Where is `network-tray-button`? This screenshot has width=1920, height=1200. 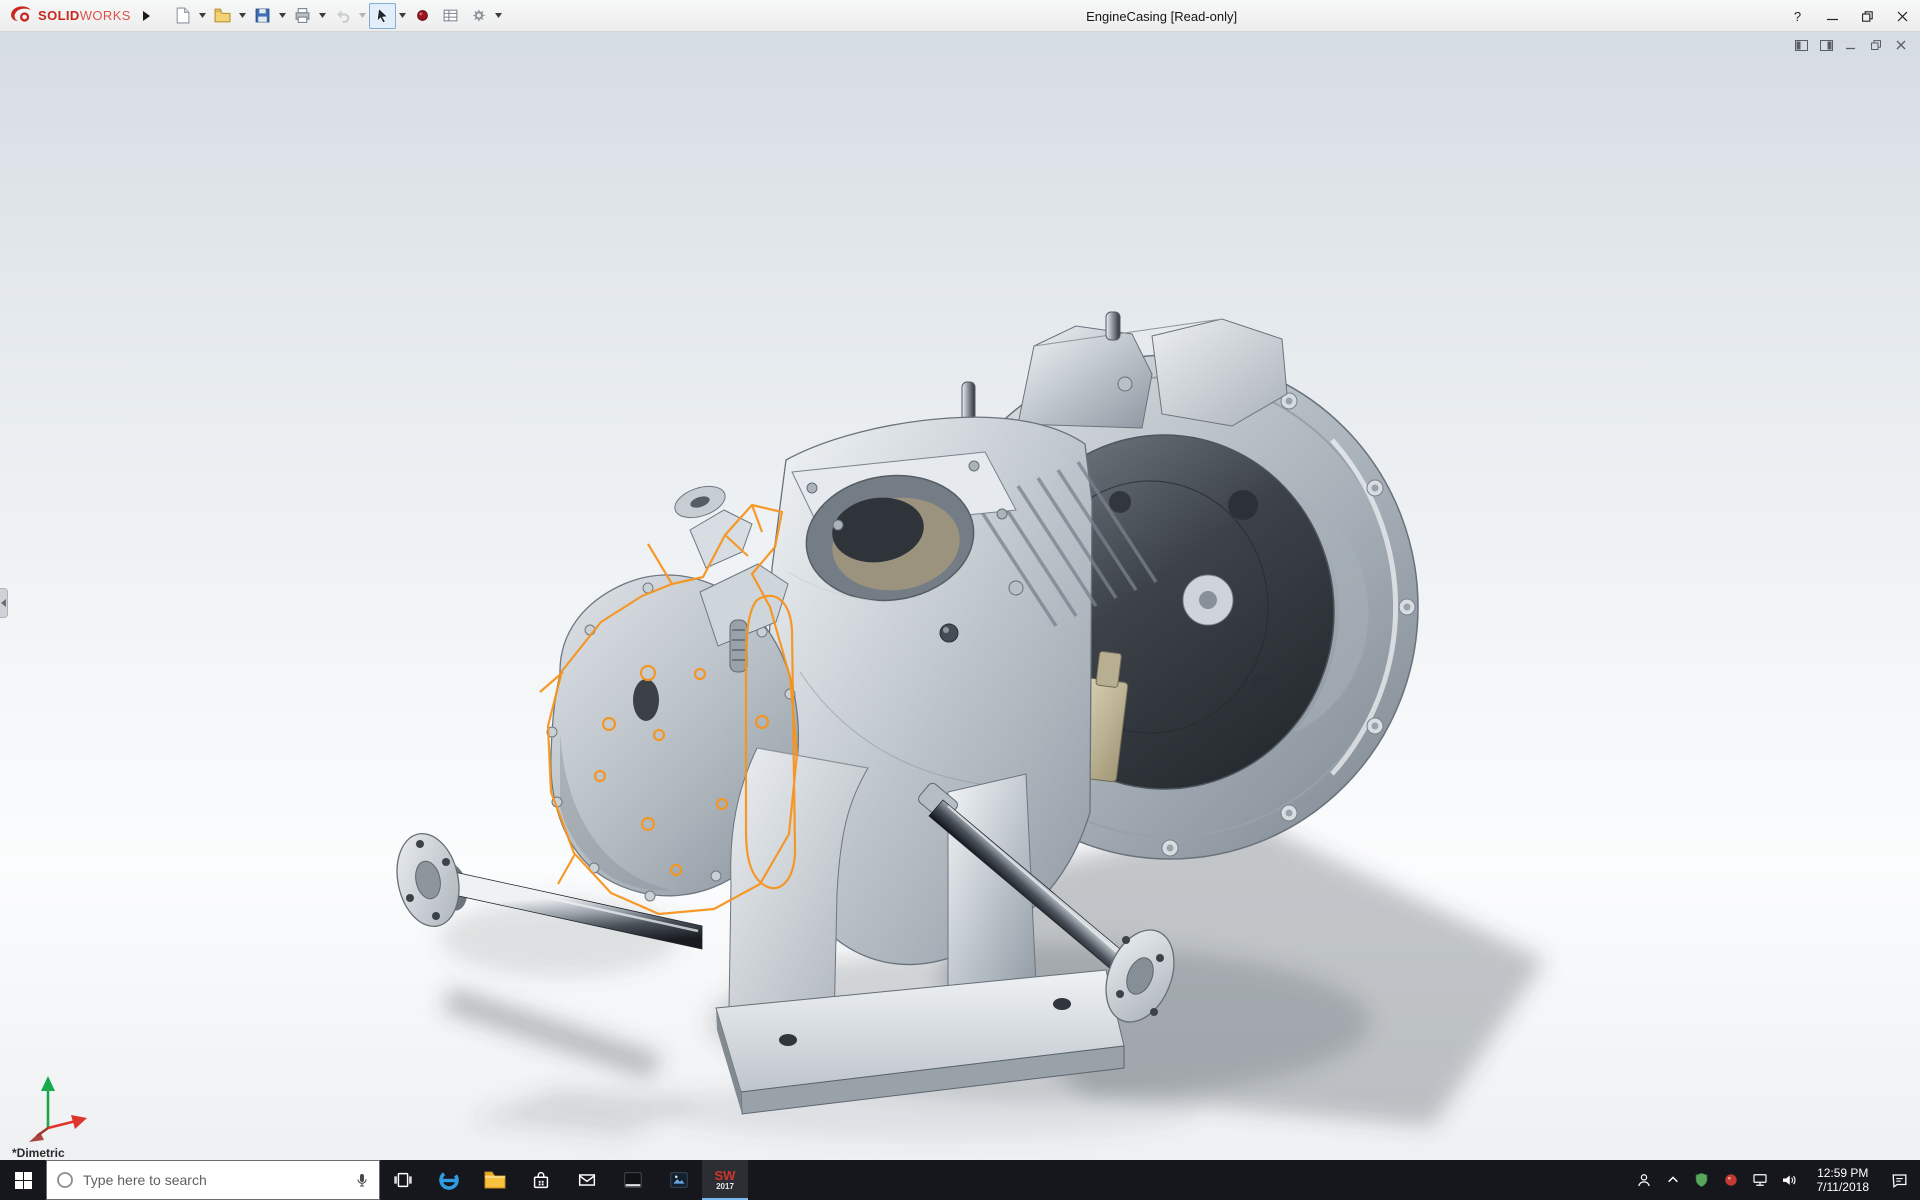 network-tray-button is located at coordinates (1760, 1180).